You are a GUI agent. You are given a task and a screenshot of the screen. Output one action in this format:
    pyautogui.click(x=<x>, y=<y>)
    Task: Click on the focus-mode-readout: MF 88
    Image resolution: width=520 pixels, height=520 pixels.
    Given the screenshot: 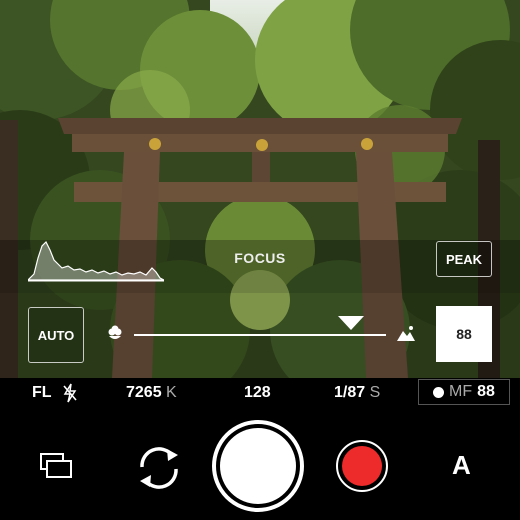 What is the action you would take?
    pyautogui.click(x=464, y=392)
    